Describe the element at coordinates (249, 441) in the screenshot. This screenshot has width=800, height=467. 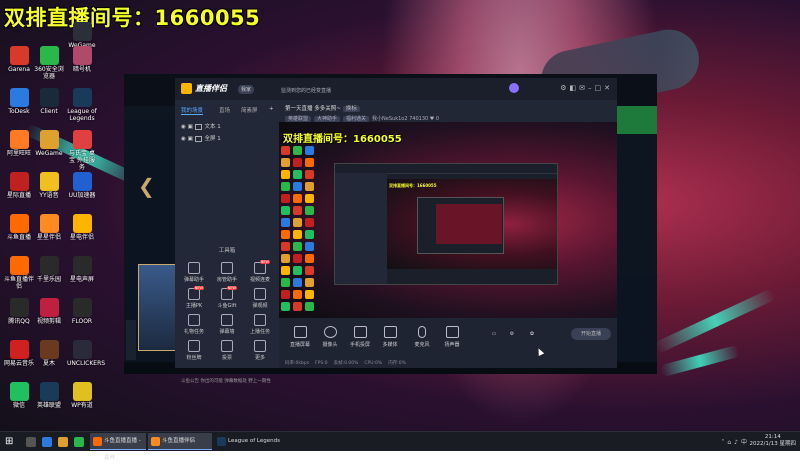
I see `taskbar-task: League of Legends` at that location.